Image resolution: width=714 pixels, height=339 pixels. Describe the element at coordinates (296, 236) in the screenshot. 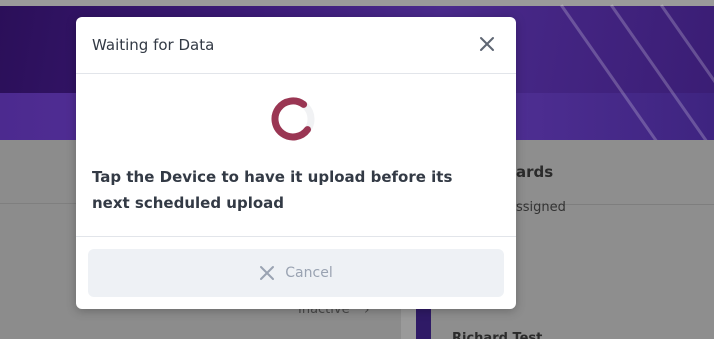

I see `dialog-footer-divider` at that location.